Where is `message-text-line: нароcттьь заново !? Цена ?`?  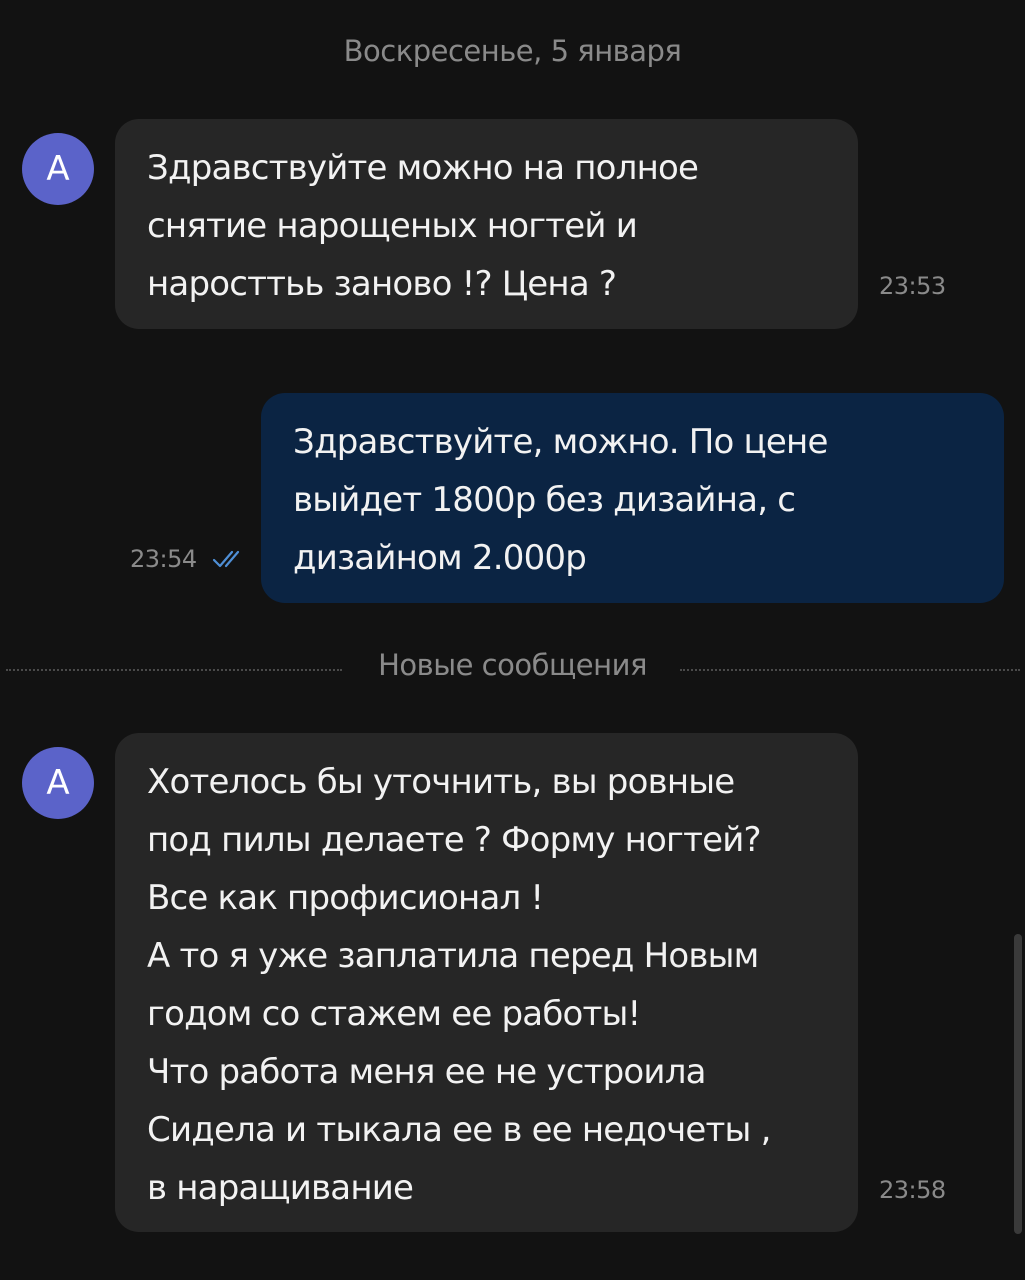
message-text-line: нароcттьь заново !? Цена ? is located at coordinates (382, 284).